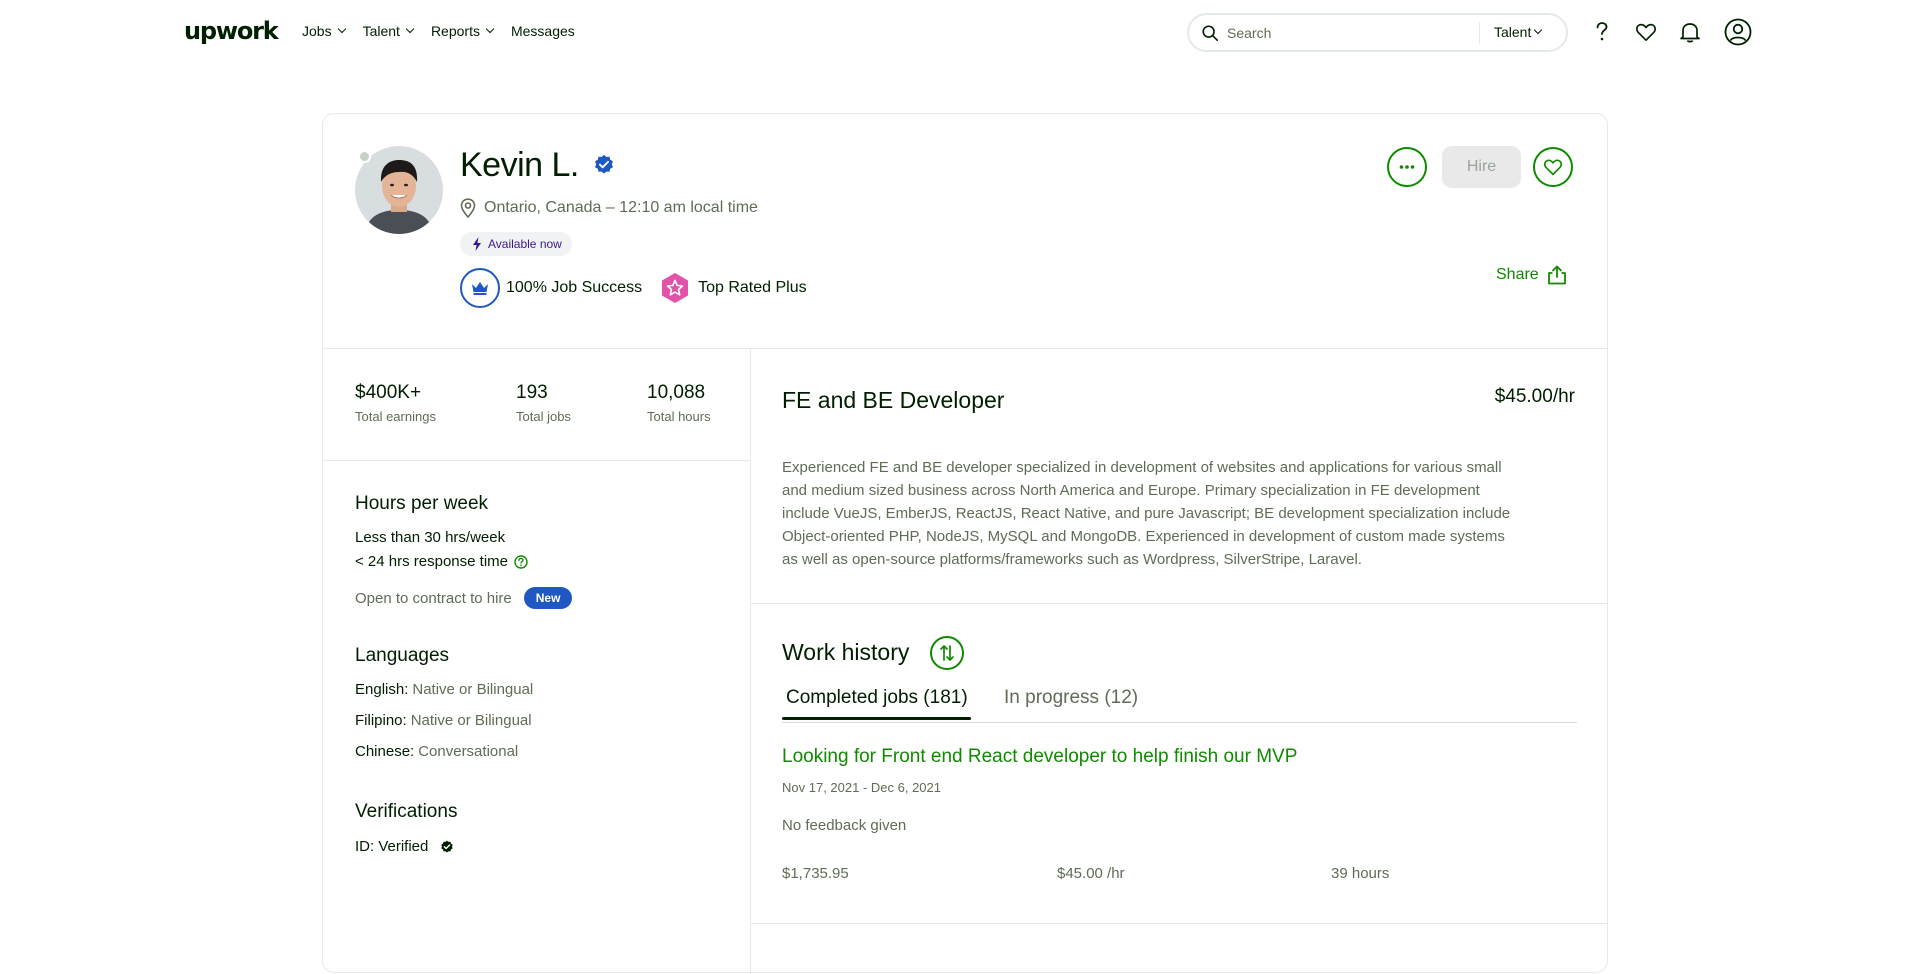  I want to click on upwork-logo: upwork, so click(231, 31).